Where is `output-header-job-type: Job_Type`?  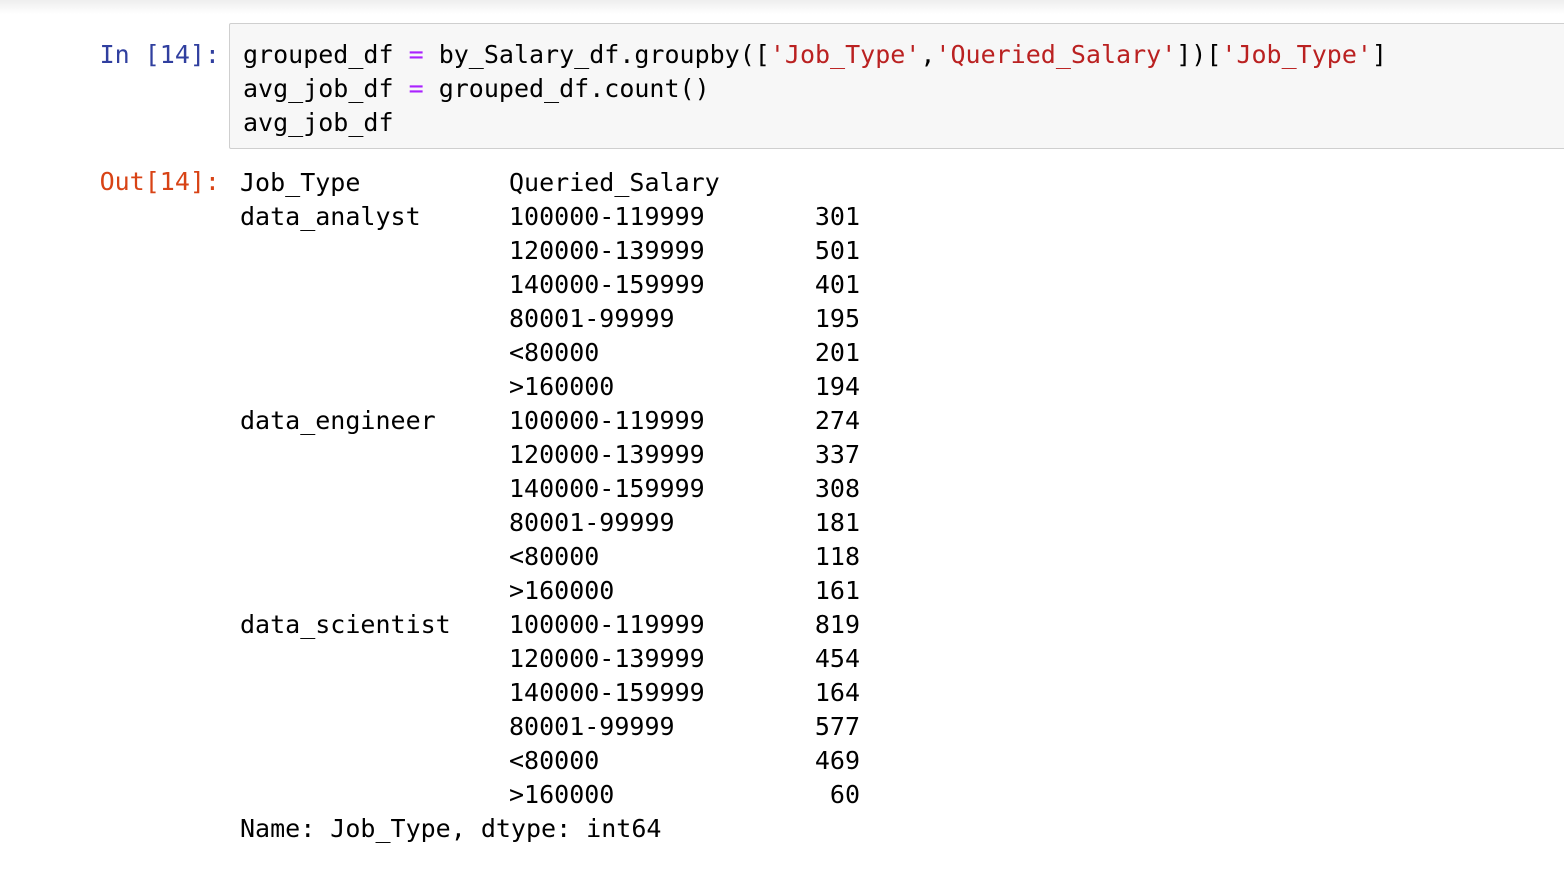
output-header-job-type: Job_Type is located at coordinates (300, 182).